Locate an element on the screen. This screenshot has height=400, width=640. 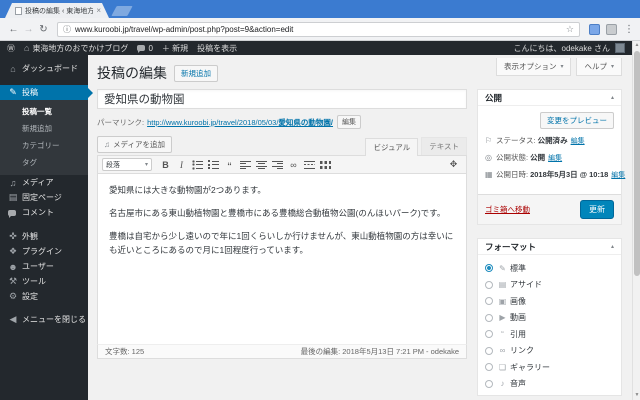
sidebar-separator is located at coordinates (44, 80).